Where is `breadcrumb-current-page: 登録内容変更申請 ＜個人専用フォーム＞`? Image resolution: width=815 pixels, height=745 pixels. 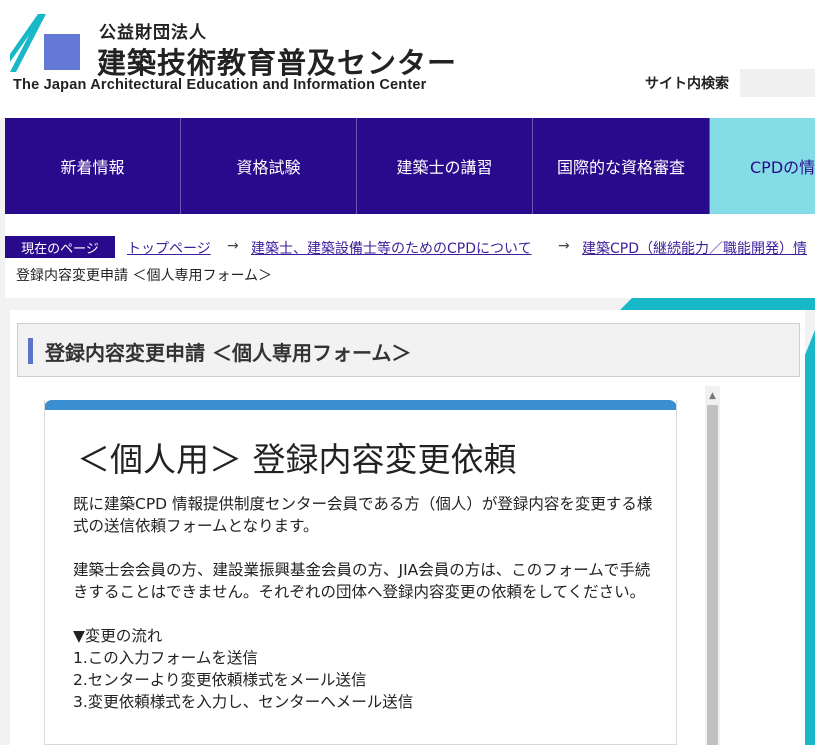 breadcrumb-current-page: 登録内容変更申請 ＜個人専用フォーム＞ is located at coordinates (144, 276).